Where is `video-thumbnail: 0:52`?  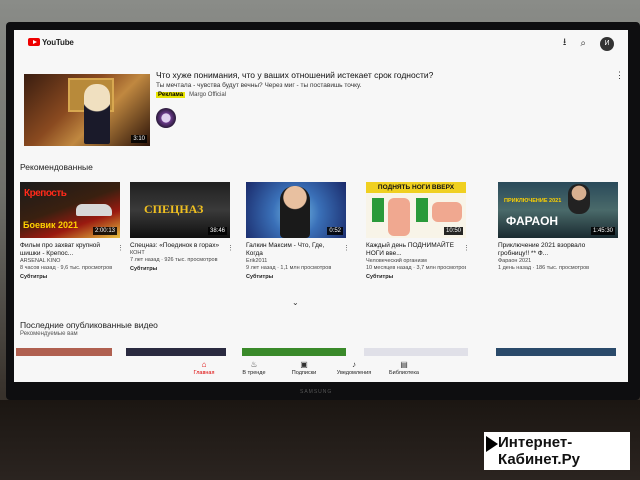 video-thumbnail: 0:52 is located at coordinates (296, 210).